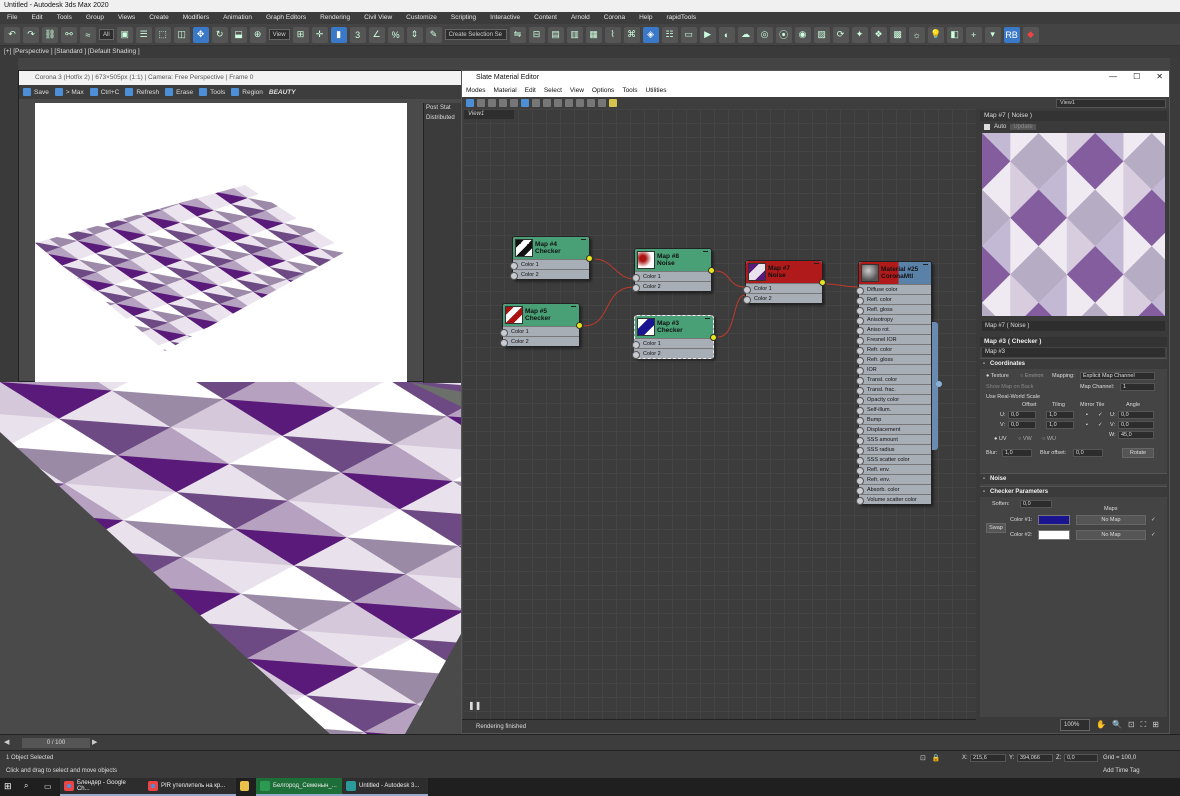 Image resolution: width=1180 pixels, height=796 pixels. What do you see at coordinates (893, 359) in the screenshot?
I see `material-slot: Refr. gloss` at bounding box center [893, 359].